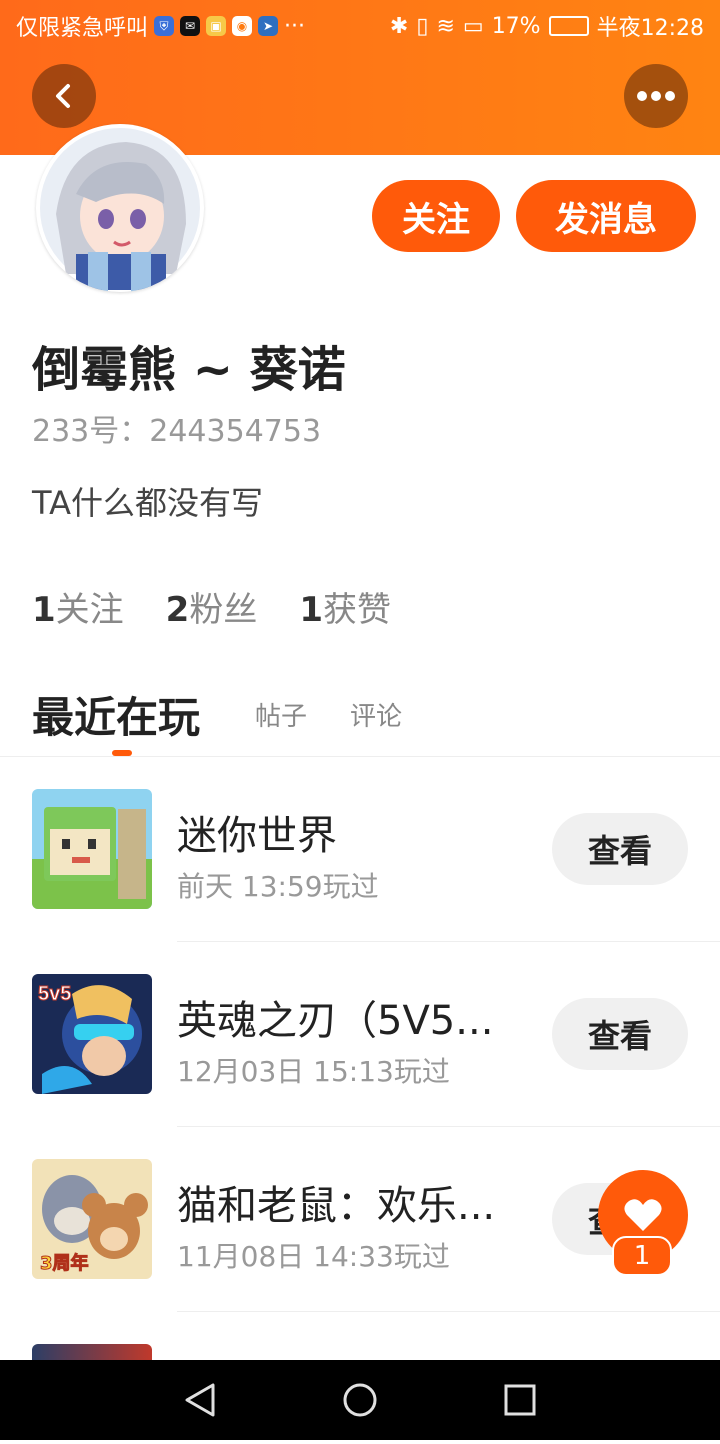 The width and height of the screenshot is (720, 1444). I want to click on tab-recently-played: 最近在玩, so click(116, 714).